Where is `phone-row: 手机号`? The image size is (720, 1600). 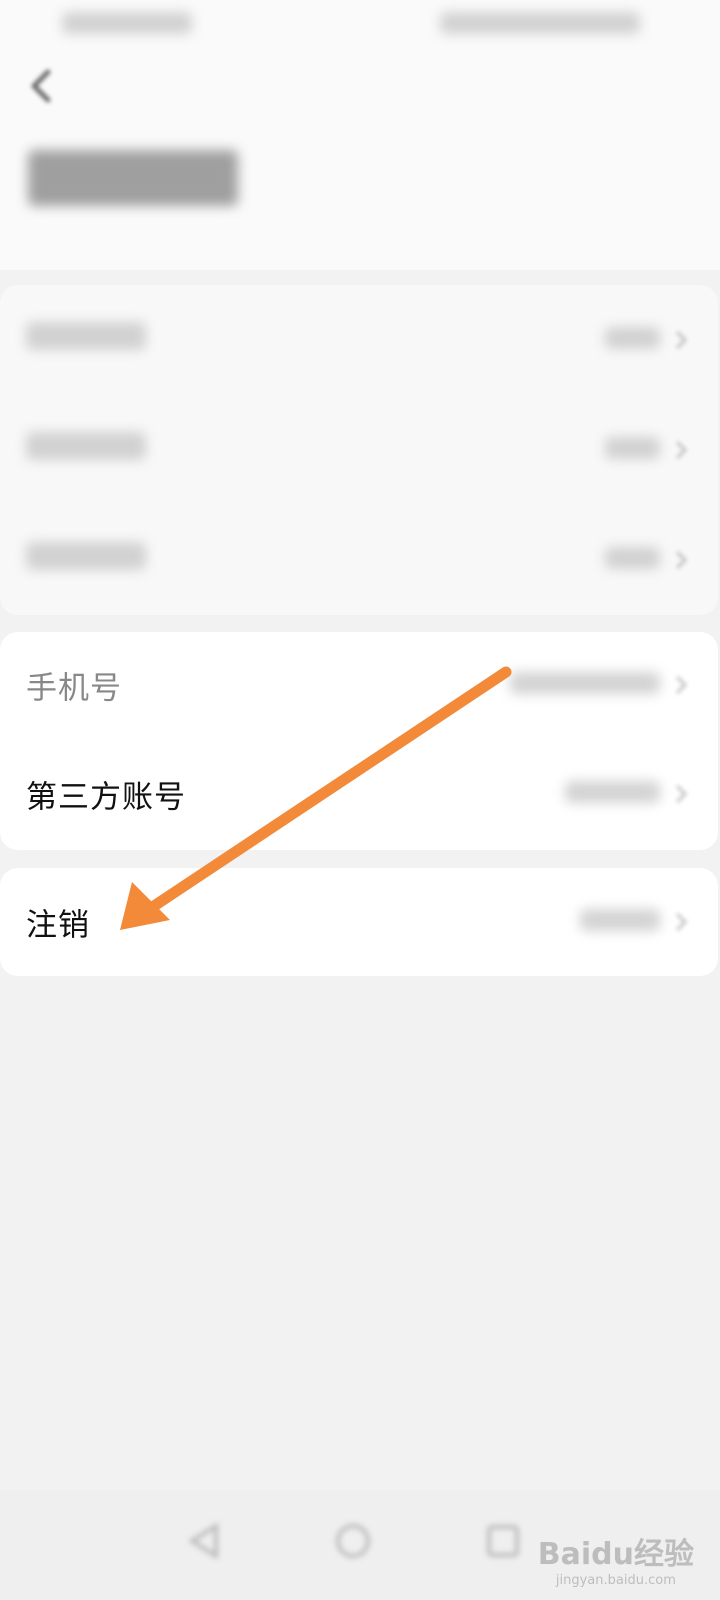
phone-row: 手机号 is located at coordinates (359, 685).